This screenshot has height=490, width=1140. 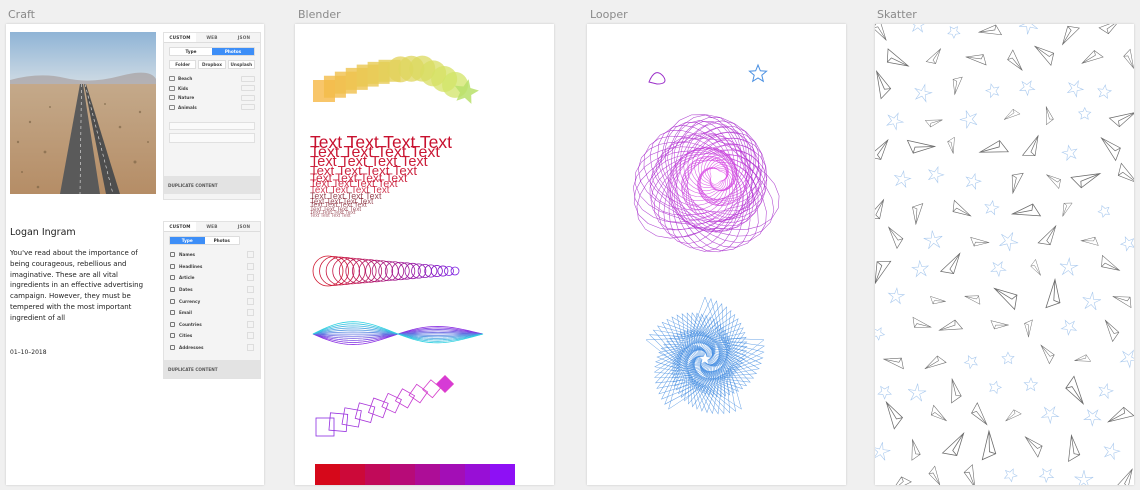 I want to click on type-item-cities: Cities, so click(x=212, y=336).